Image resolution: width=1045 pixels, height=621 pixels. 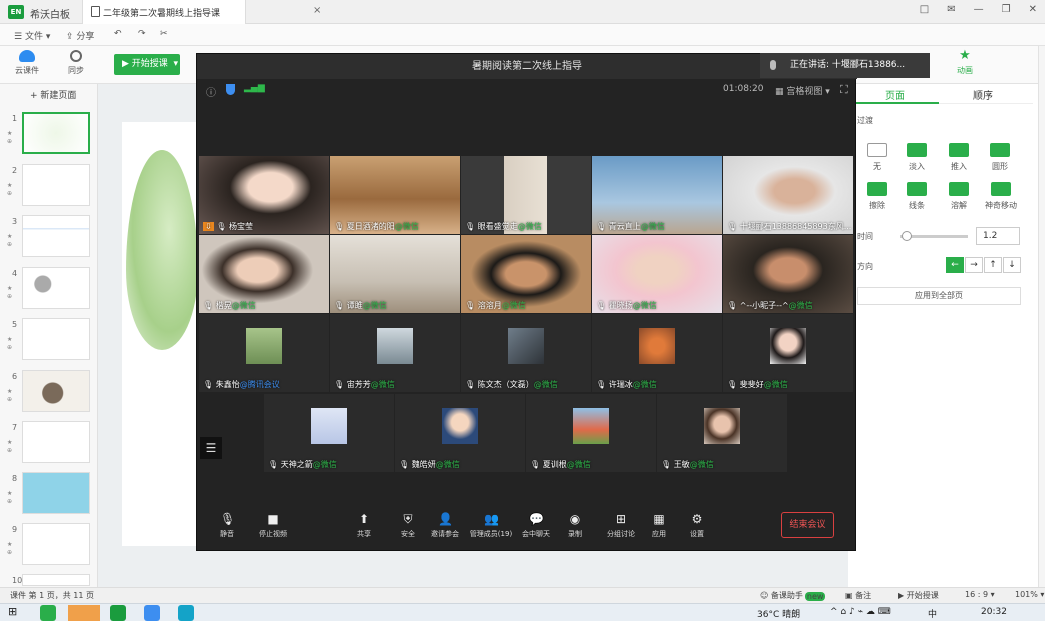 I want to click on participant-name: 许瑞冰, so click(x=620, y=384).